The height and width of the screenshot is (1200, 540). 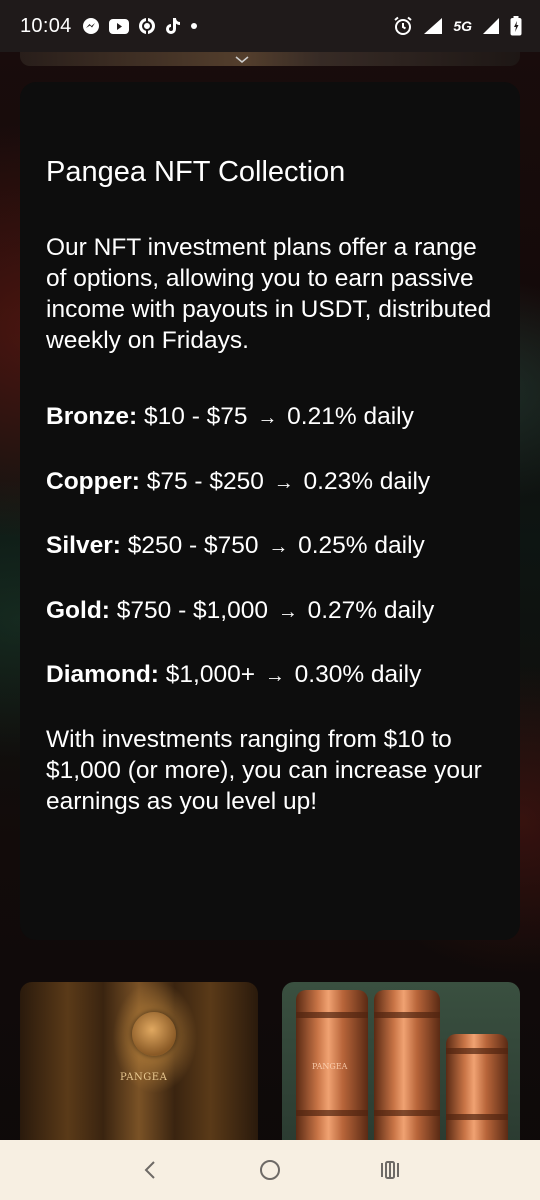 What do you see at coordinates (358, 674) in the screenshot?
I see `plan-rate: 0.30% daily` at bounding box center [358, 674].